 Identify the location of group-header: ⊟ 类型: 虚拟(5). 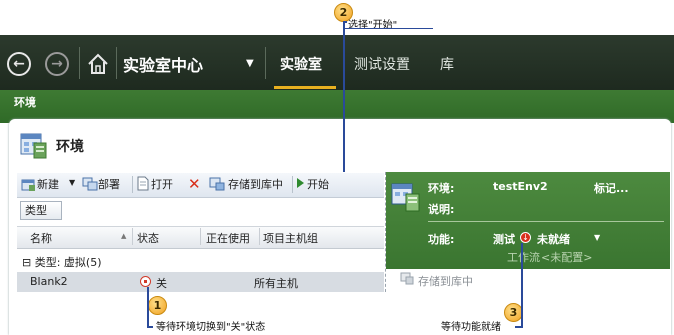
(62, 262).